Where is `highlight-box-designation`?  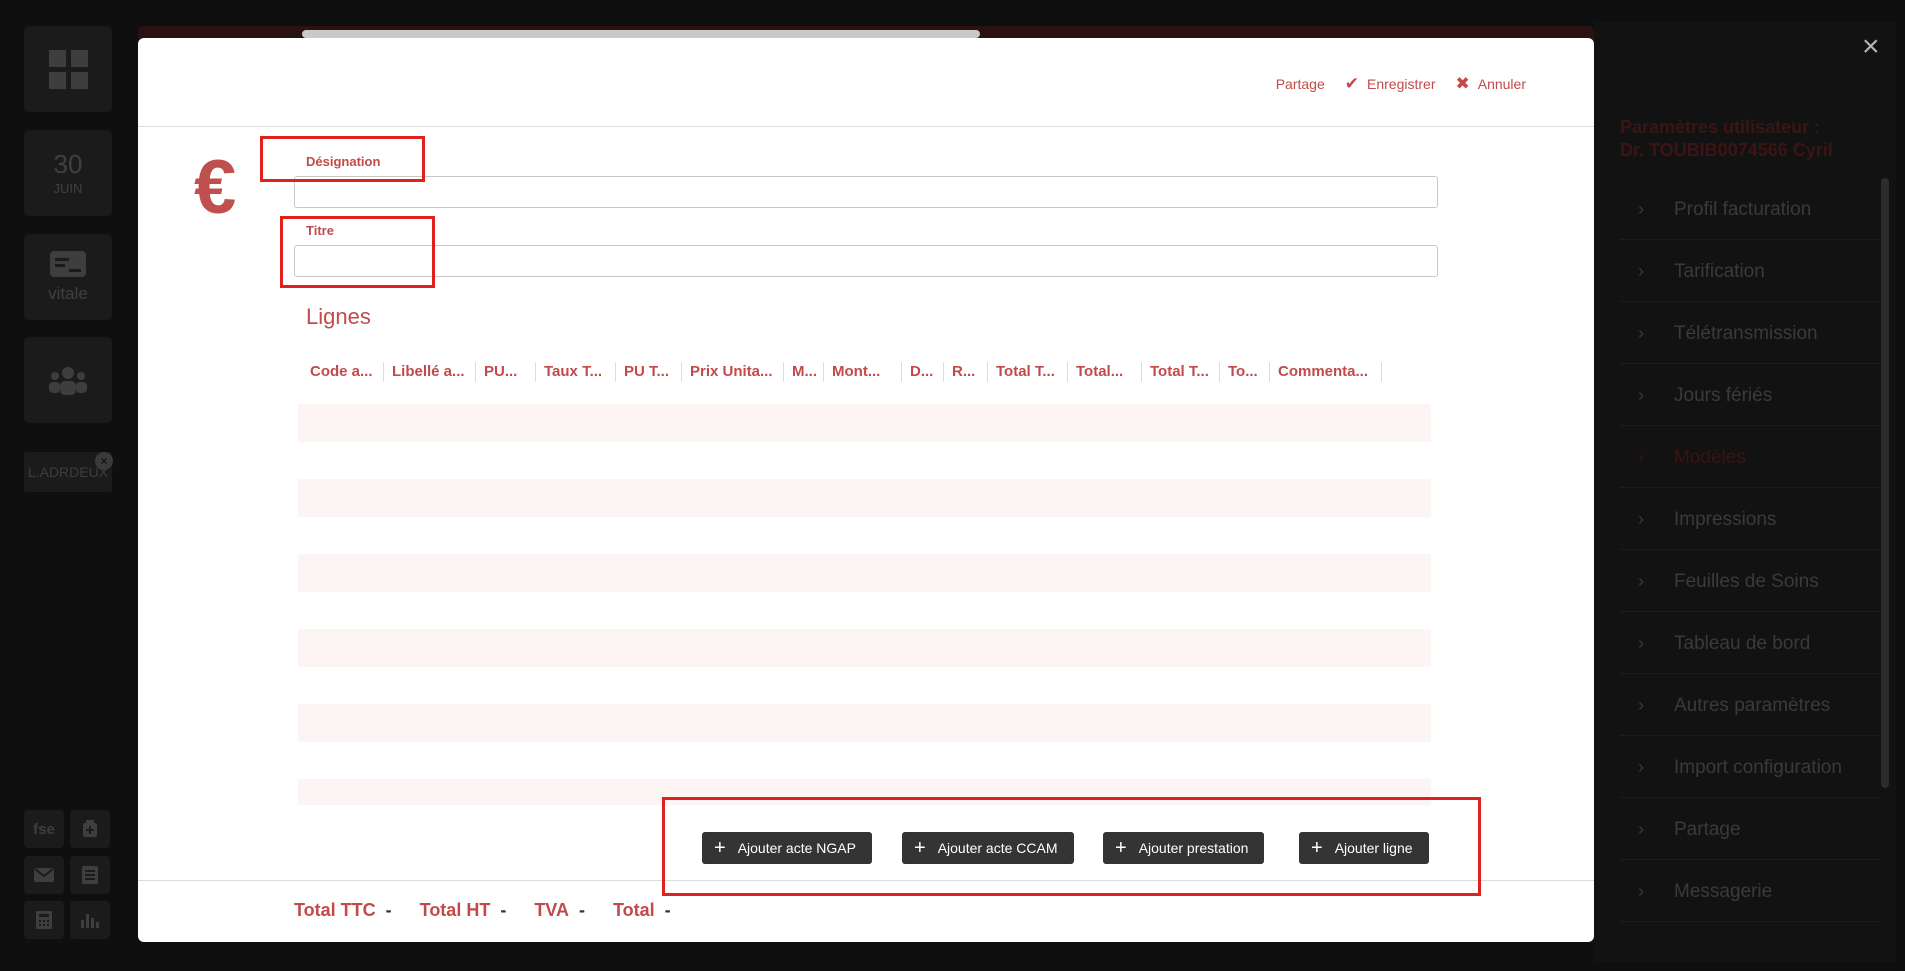 highlight-box-designation is located at coordinates (342, 159).